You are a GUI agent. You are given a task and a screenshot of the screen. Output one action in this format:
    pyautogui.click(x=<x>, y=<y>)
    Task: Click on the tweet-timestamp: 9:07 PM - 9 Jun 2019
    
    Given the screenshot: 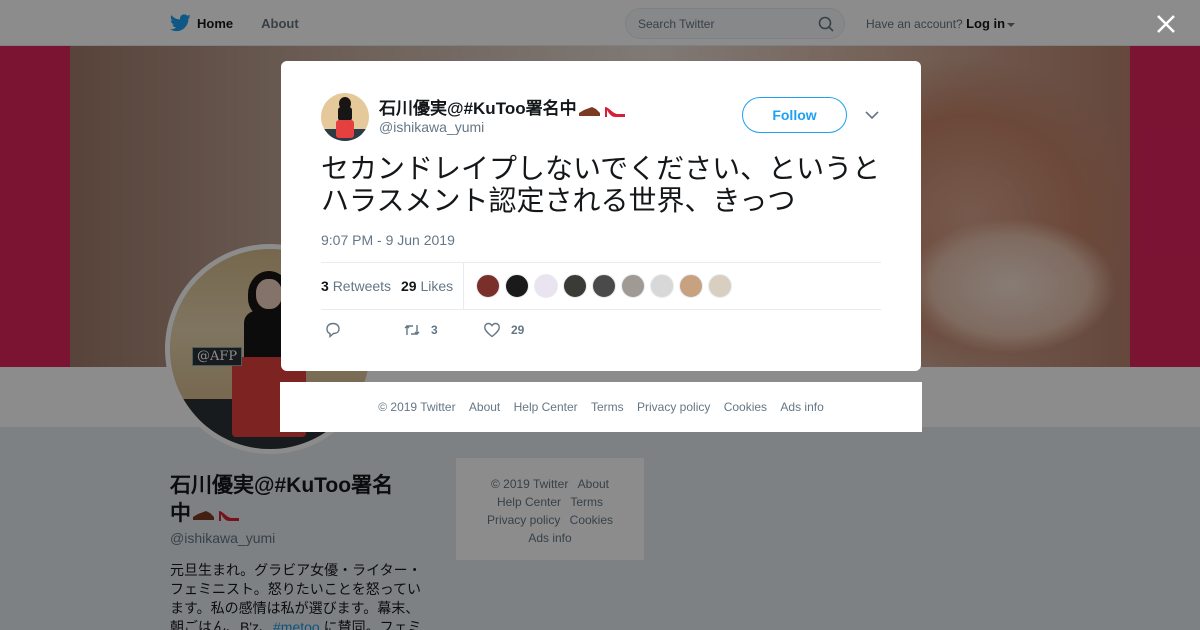 What is the action you would take?
    pyautogui.click(x=388, y=240)
    